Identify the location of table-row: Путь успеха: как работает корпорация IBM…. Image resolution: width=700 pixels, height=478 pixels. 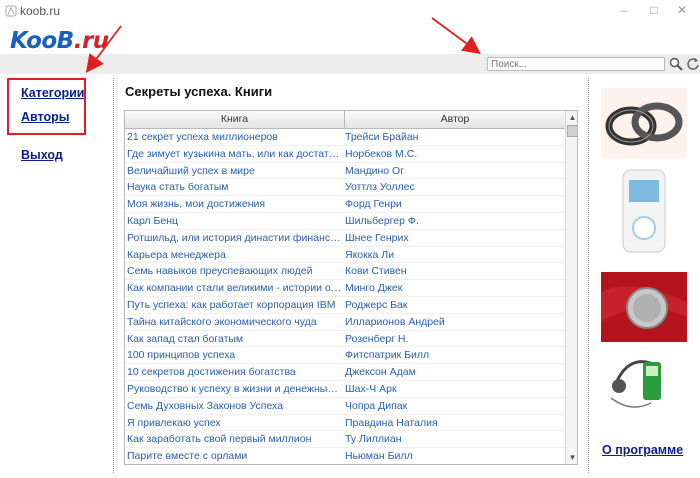
(345, 305).